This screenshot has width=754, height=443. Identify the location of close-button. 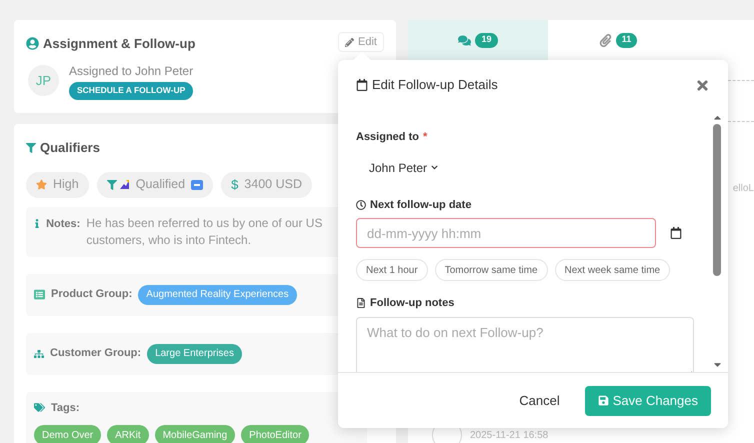
(702, 85).